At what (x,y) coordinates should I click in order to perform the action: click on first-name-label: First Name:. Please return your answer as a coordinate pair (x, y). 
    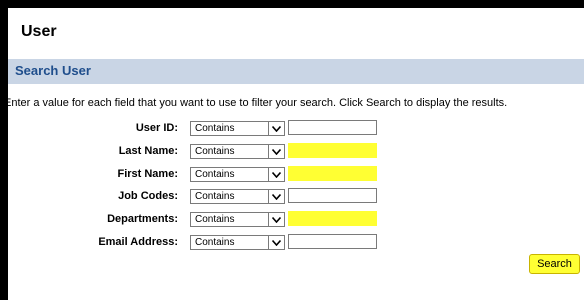
    Looking at the image, I should click on (147, 174).